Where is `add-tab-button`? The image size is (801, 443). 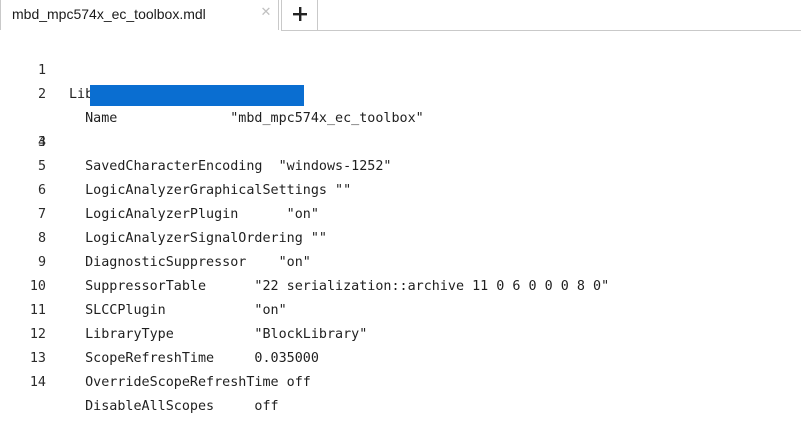 add-tab-button is located at coordinates (299, 15).